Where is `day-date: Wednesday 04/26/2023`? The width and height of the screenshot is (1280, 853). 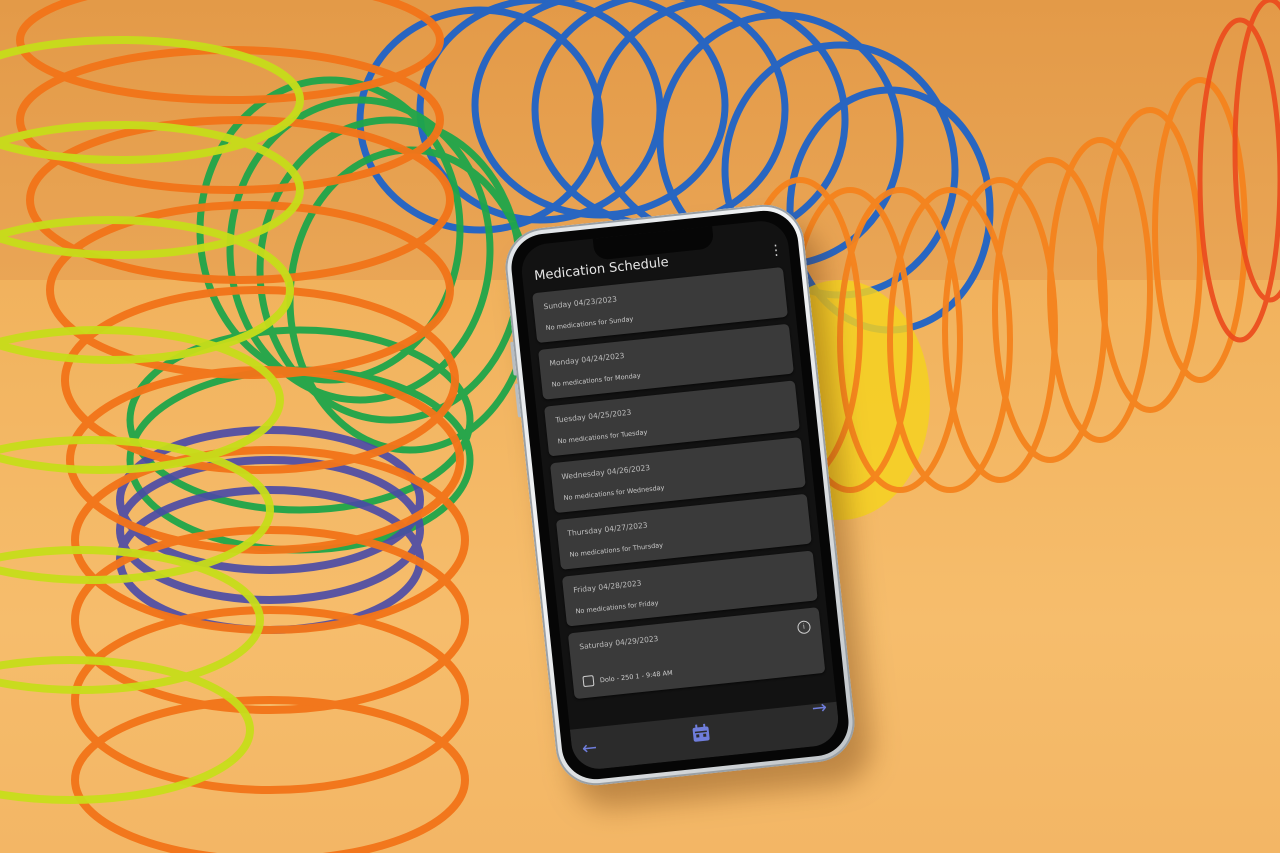
day-date: Wednesday 04/26/2023 is located at coordinates (605, 472).